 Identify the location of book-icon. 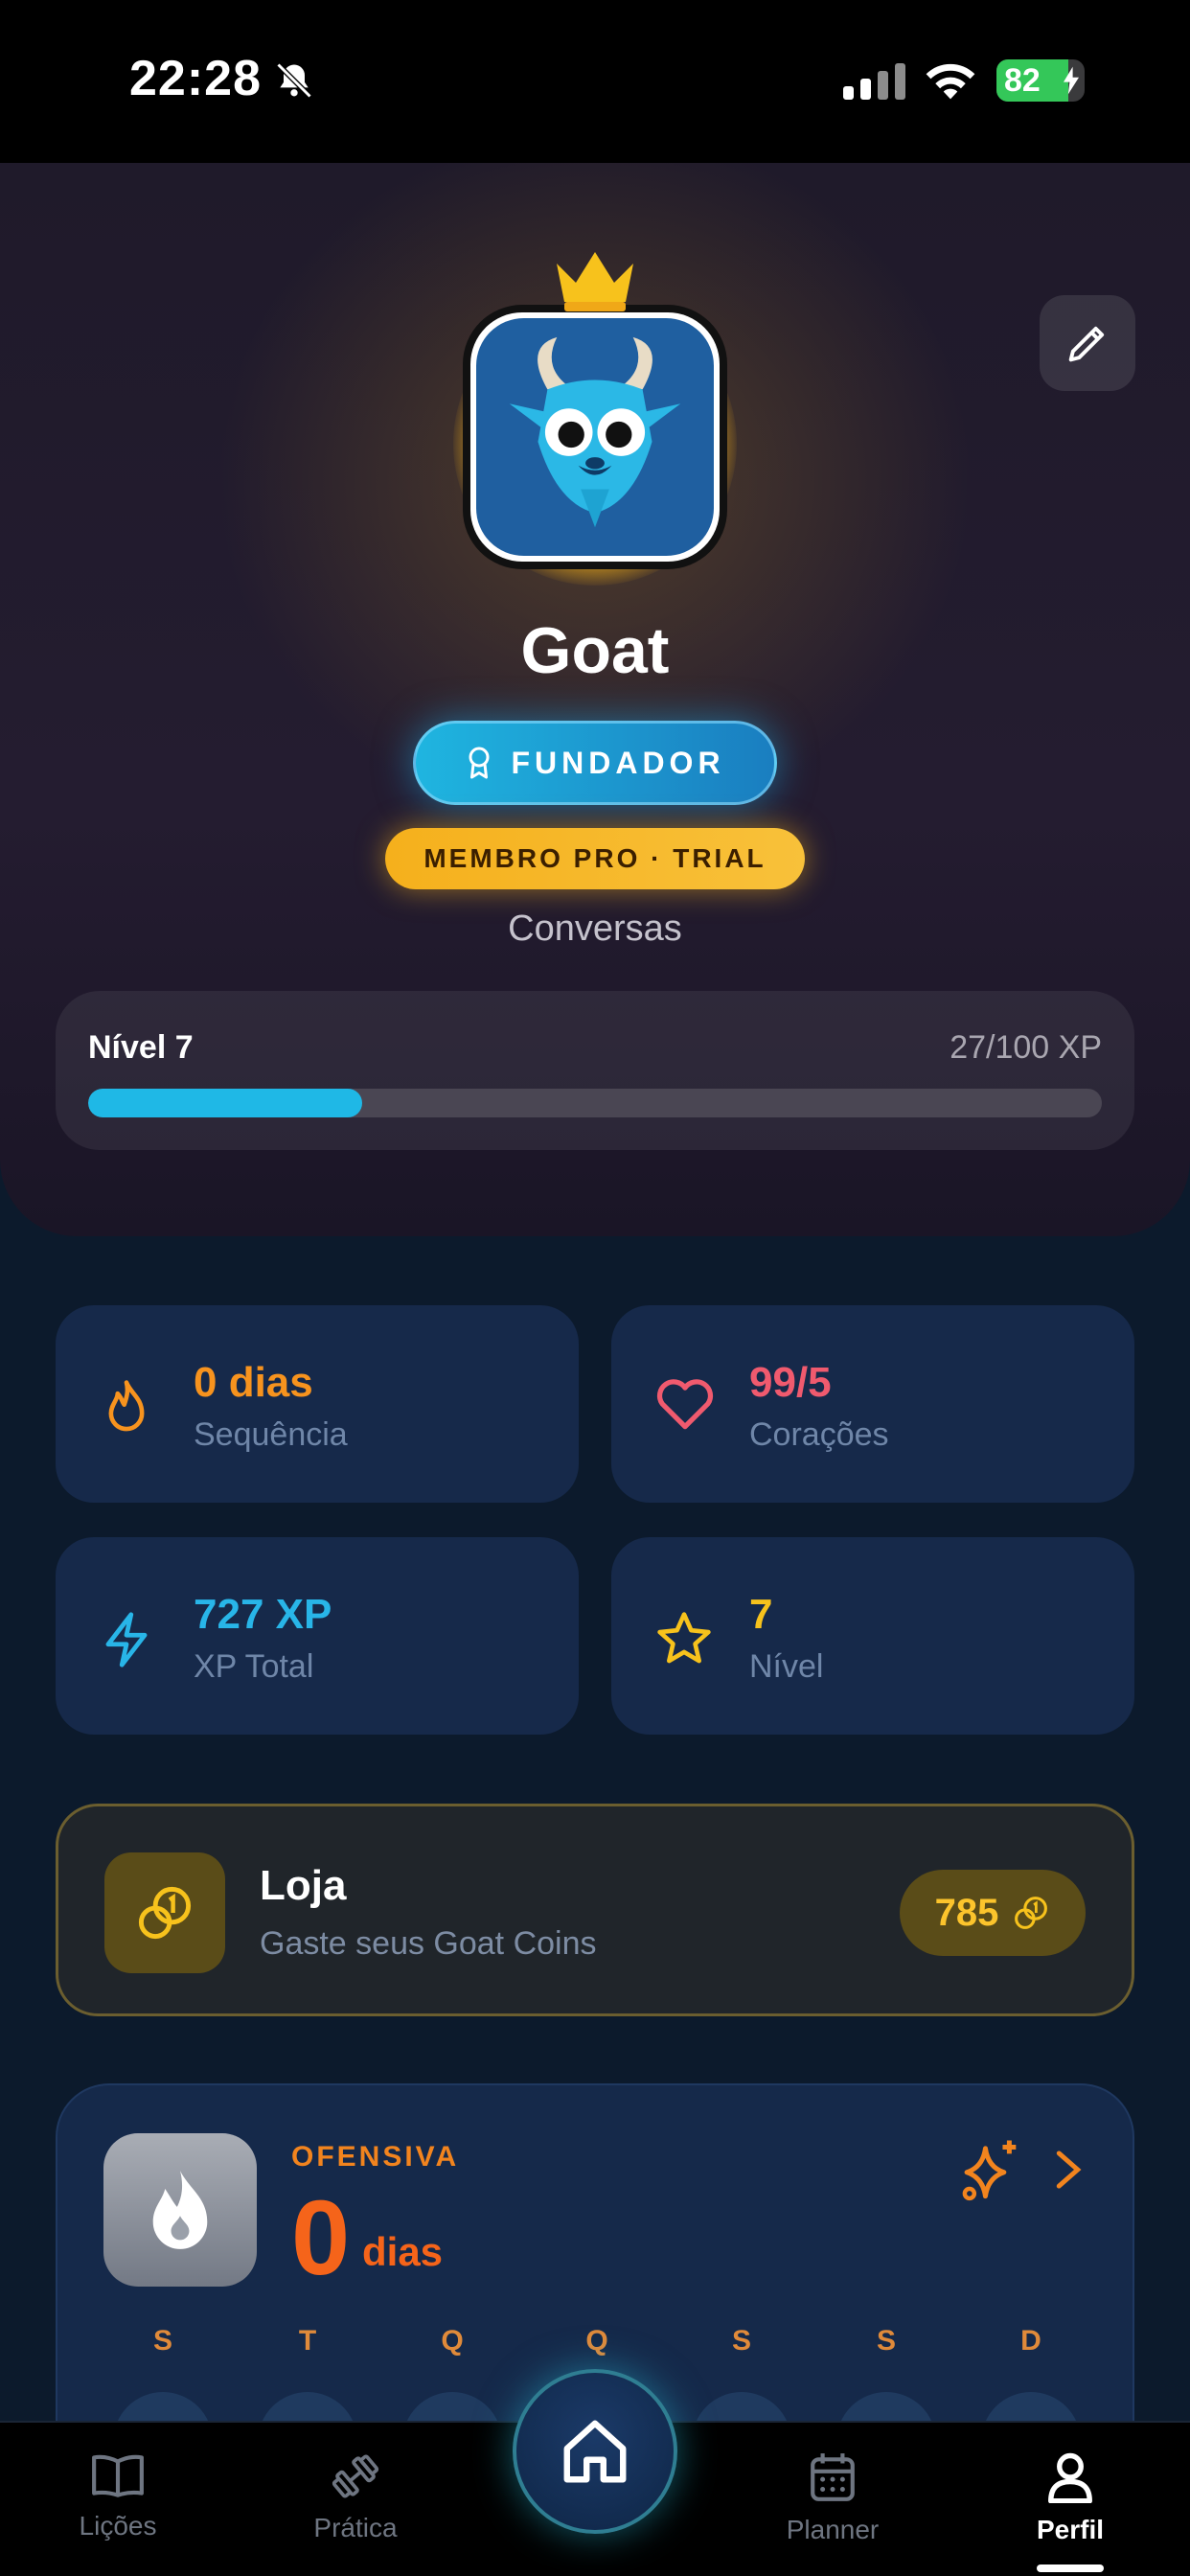
(118, 2475).